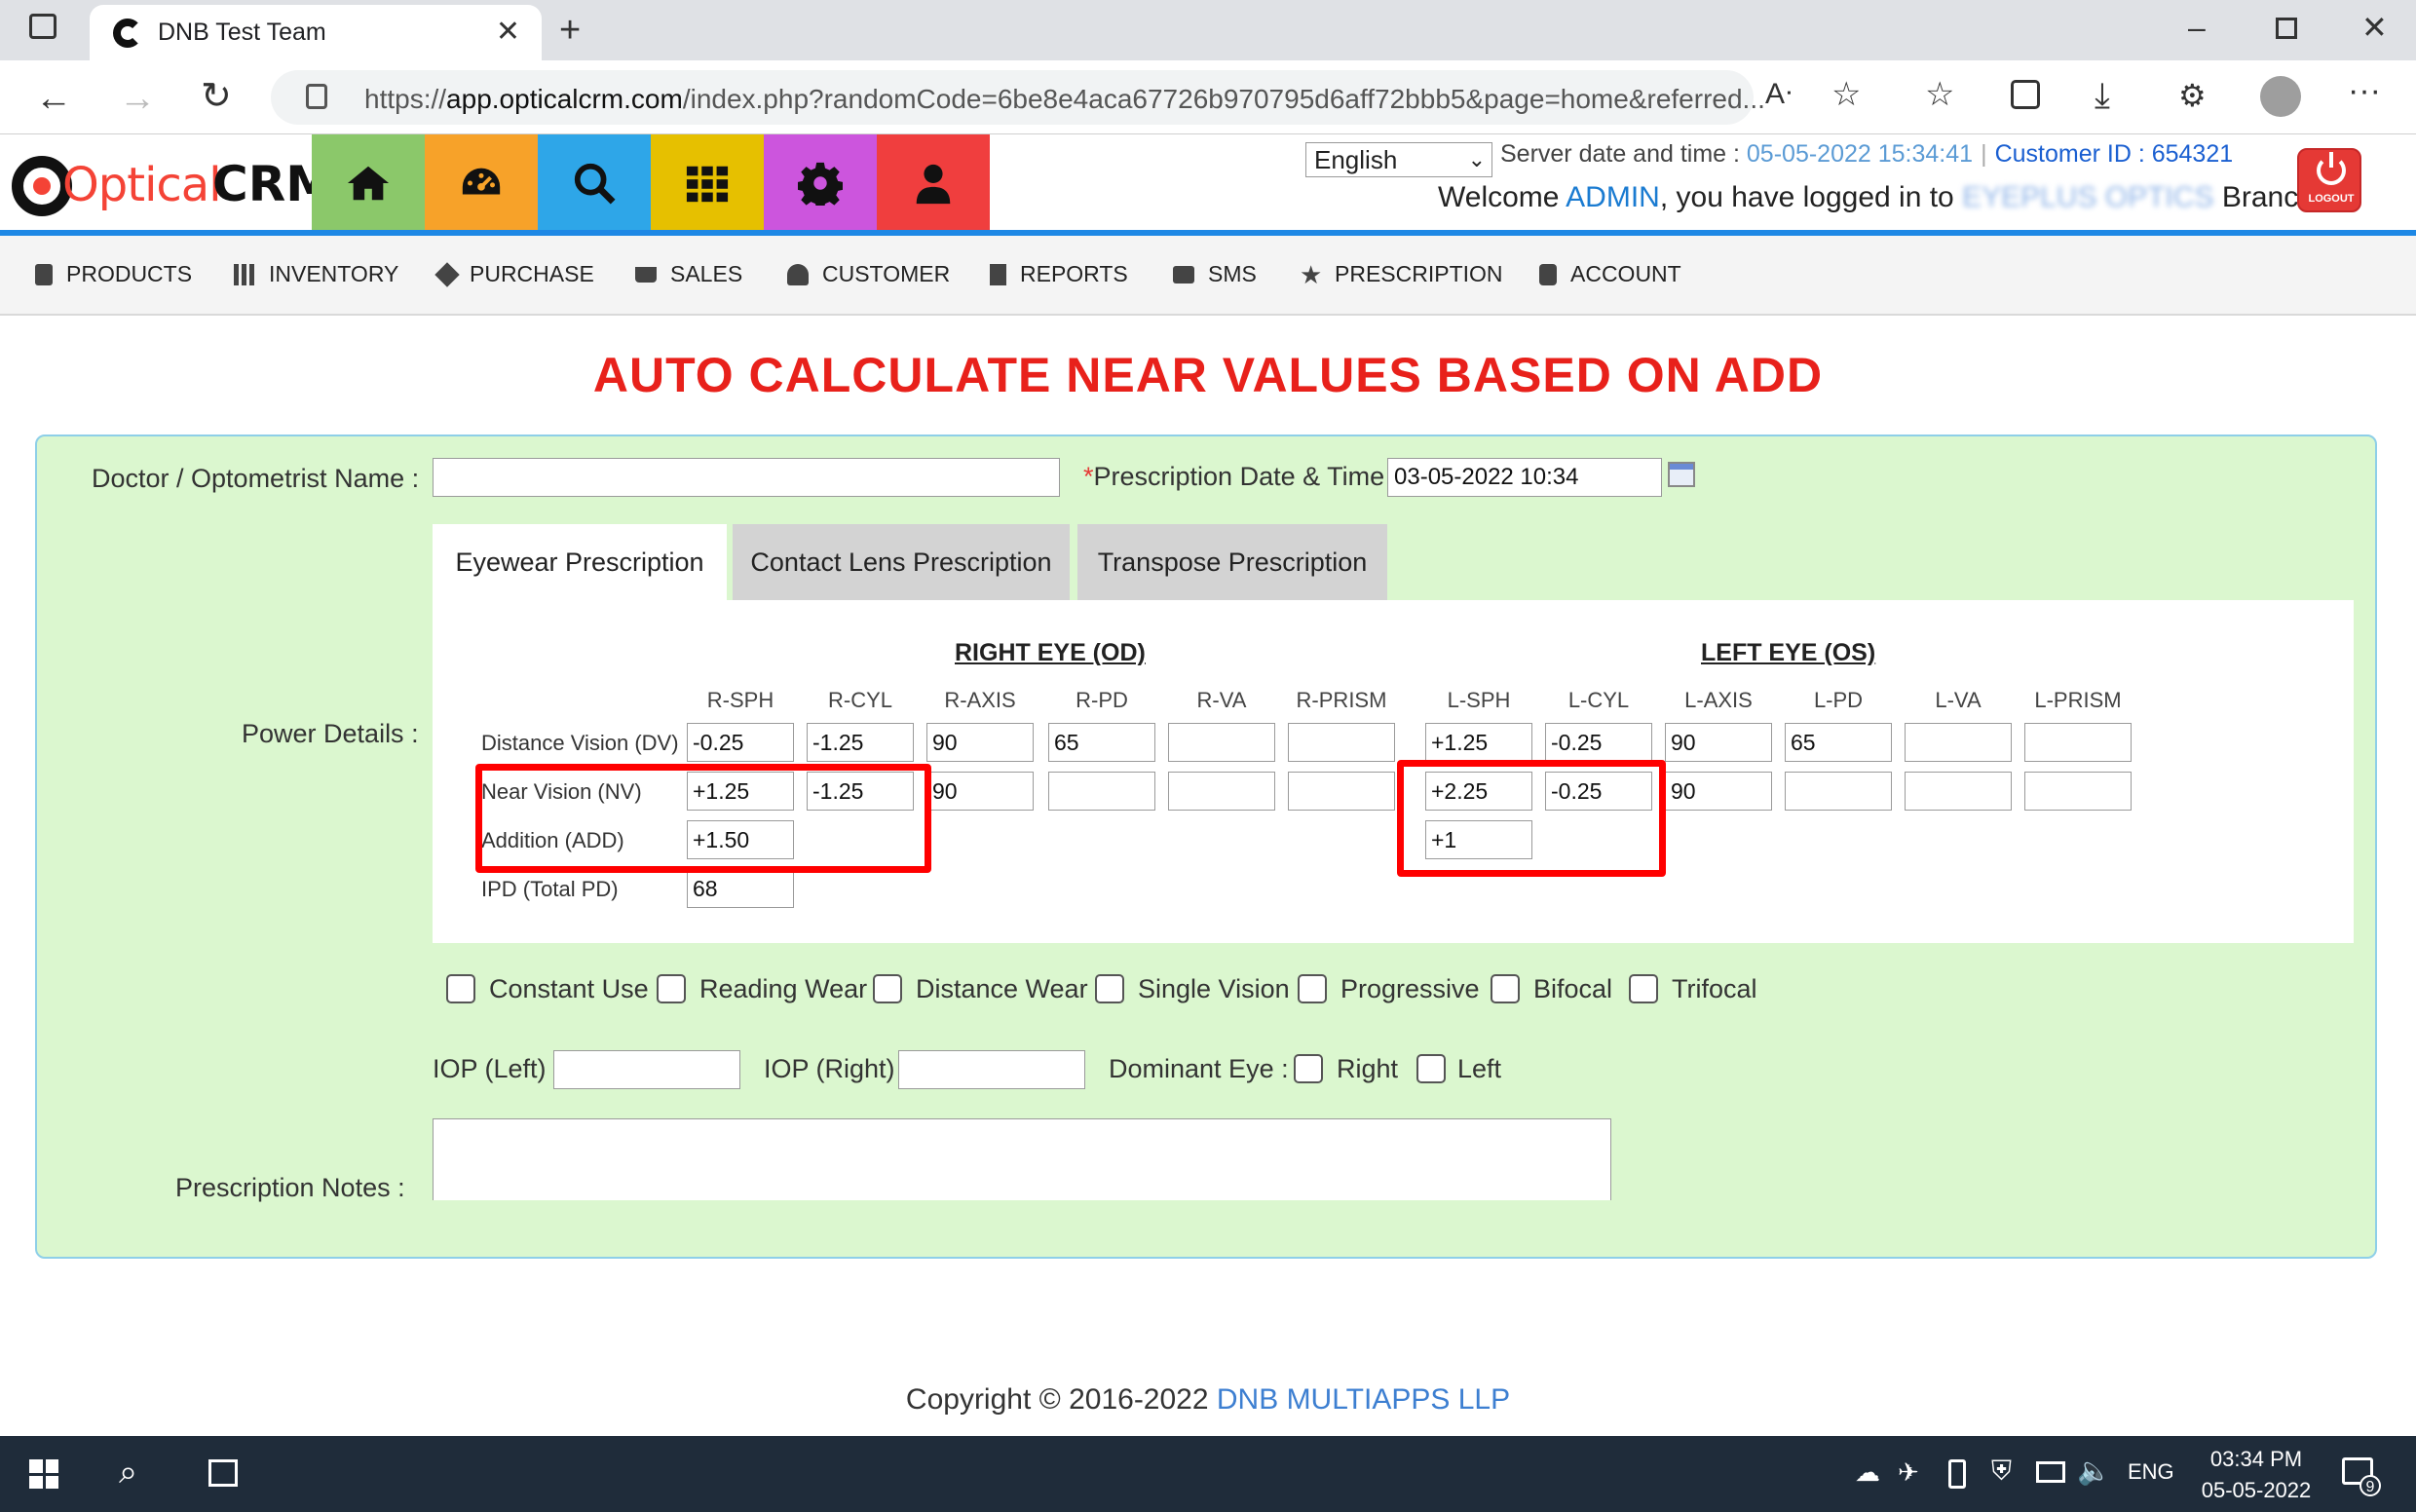  I want to click on search-icon: ⌕, so click(128, 1472).